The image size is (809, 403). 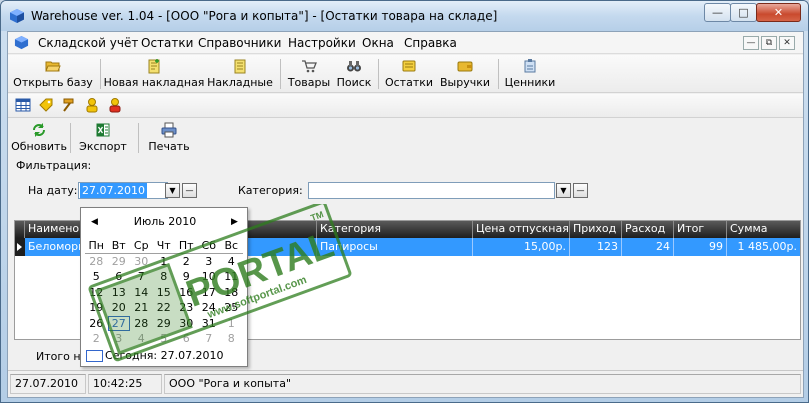 What do you see at coordinates (119, 293) in the screenshot?
I see `calendar-day: 13` at bounding box center [119, 293].